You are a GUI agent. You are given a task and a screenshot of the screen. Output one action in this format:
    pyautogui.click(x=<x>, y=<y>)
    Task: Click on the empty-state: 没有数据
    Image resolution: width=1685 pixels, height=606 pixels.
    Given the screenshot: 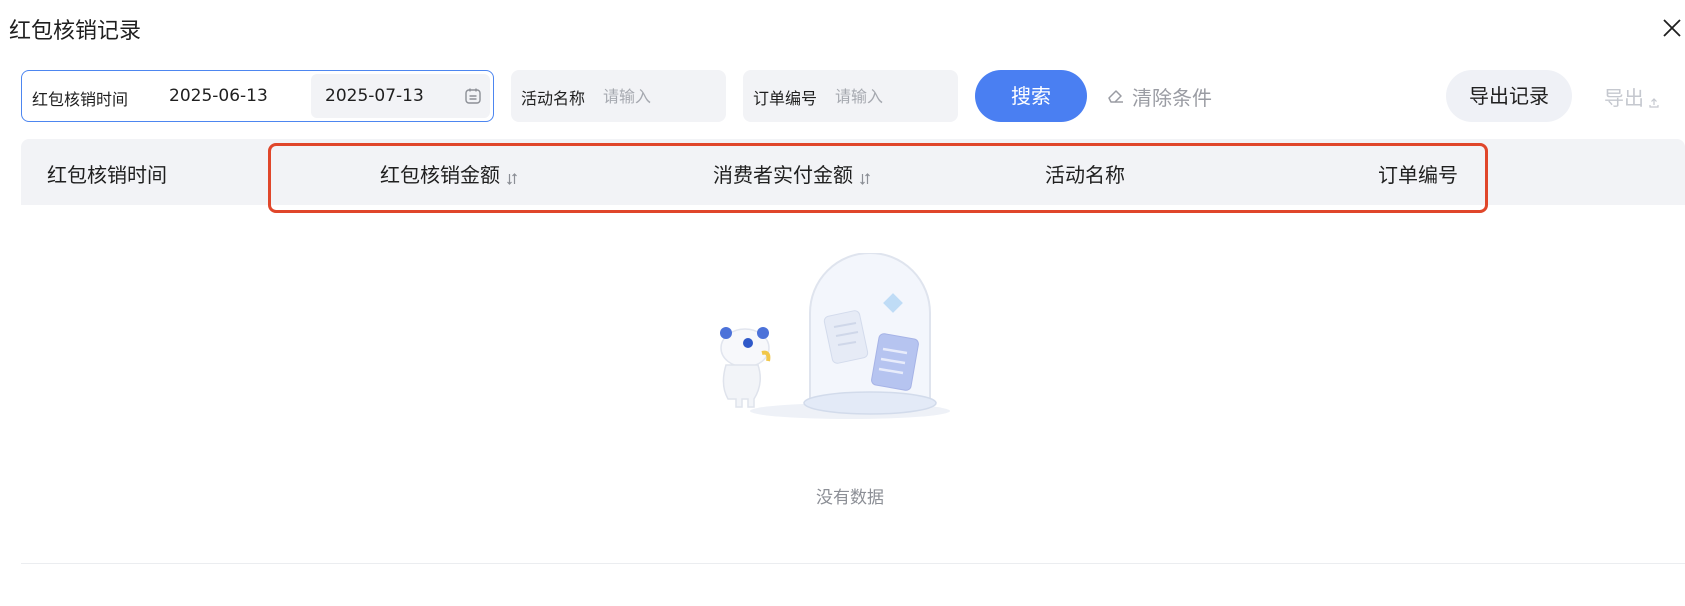 What is the action you would take?
    pyautogui.click(x=850, y=383)
    